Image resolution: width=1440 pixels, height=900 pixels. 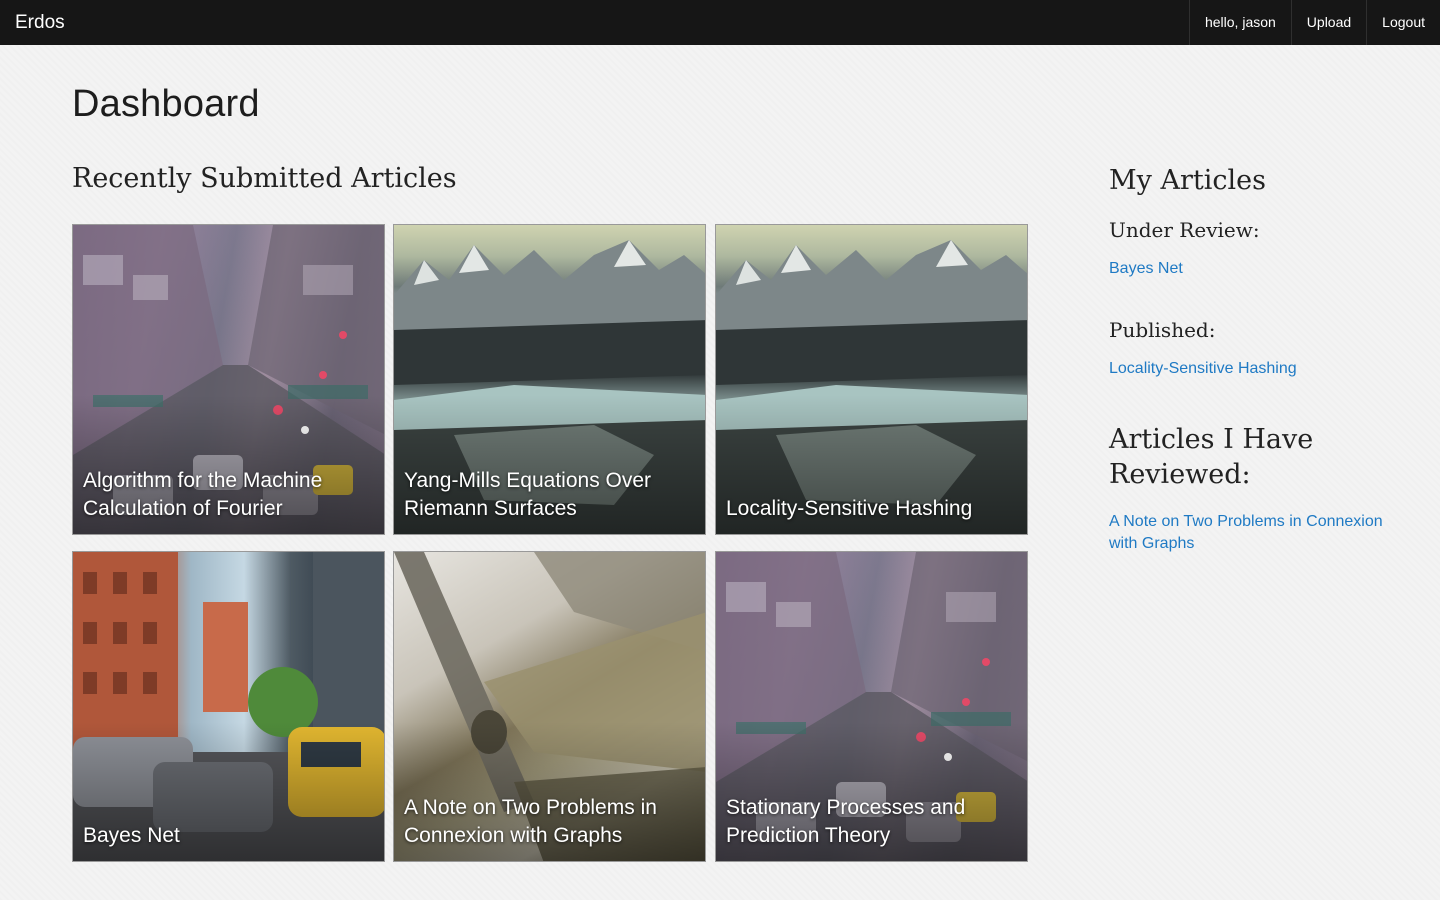 I want to click on my-articles-heading: My Articles, so click(x=1187, y=180).